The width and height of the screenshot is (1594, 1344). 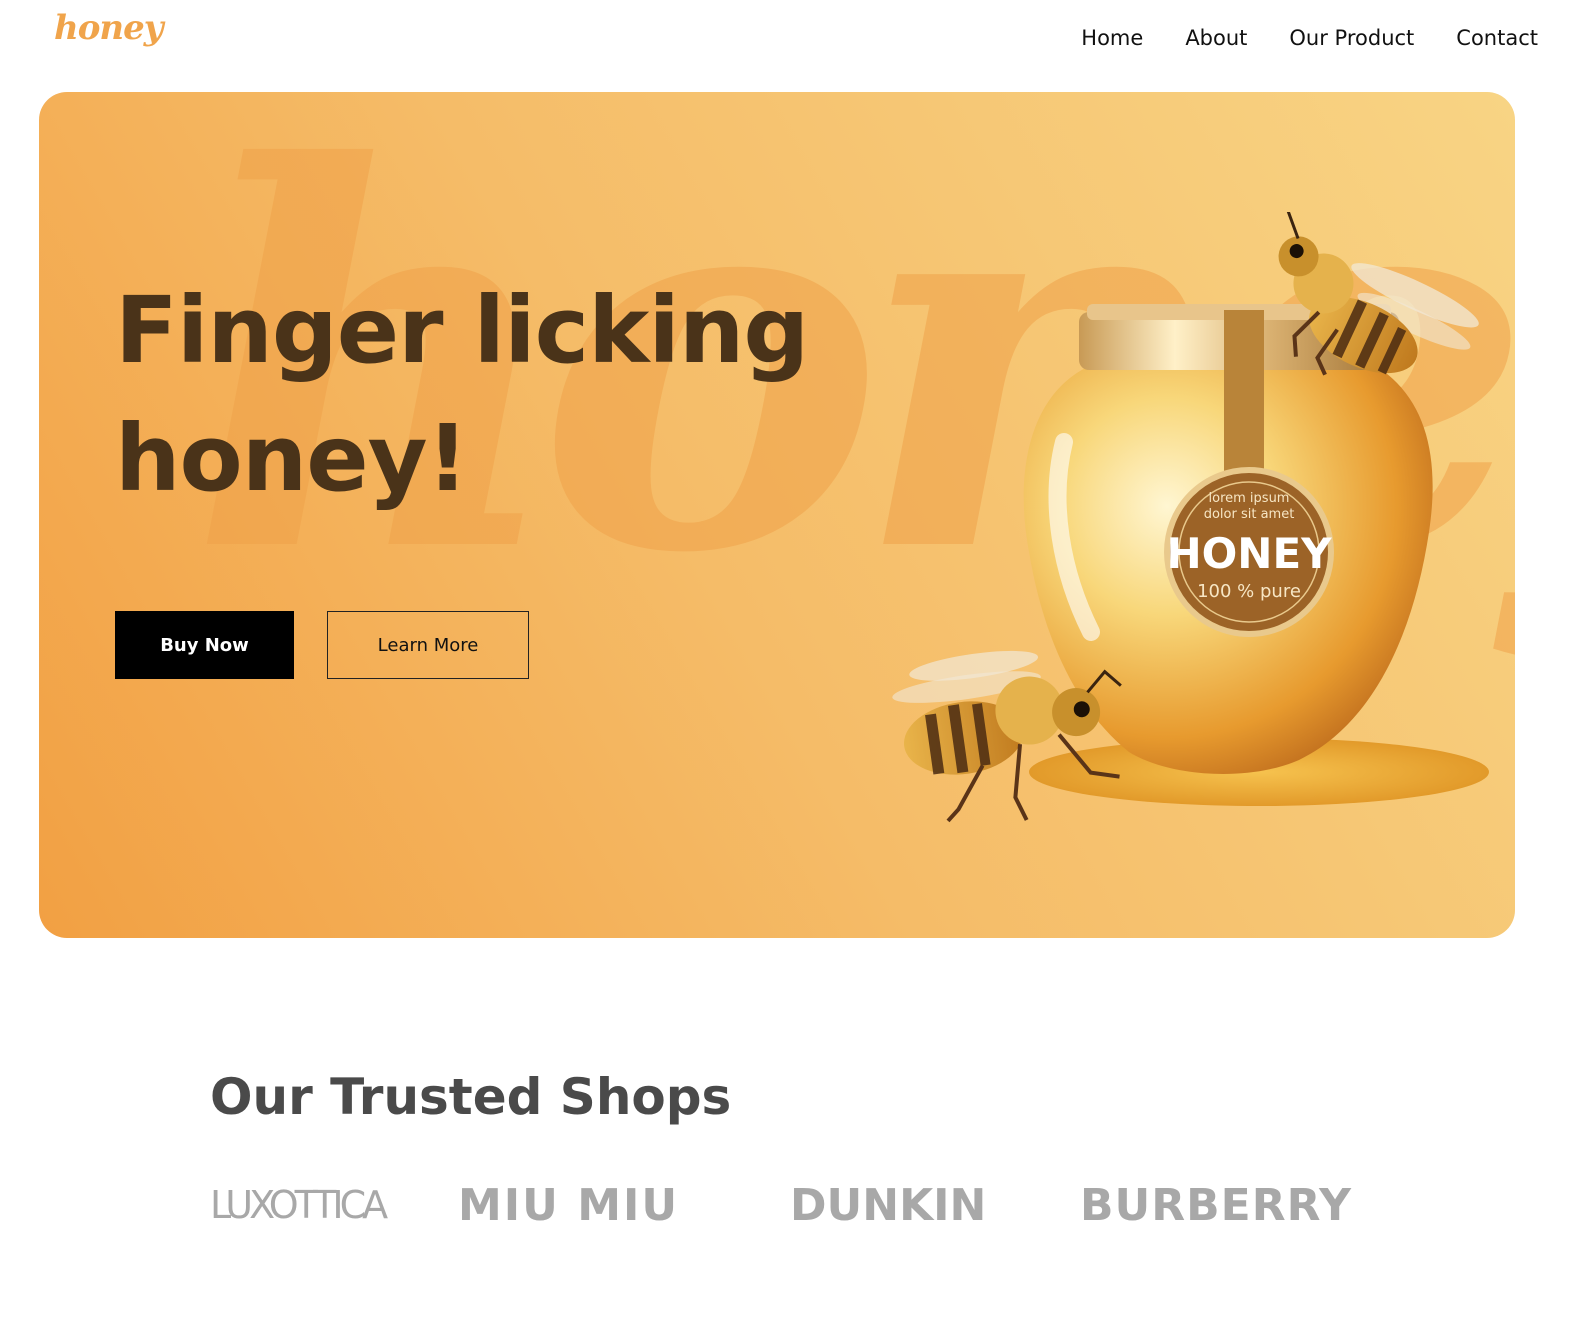 What do you see at coordinates (1249, 498) in the screenshot?
I see `jar-label-line1: lorem ipsum` at bounding box center [1249, 498].